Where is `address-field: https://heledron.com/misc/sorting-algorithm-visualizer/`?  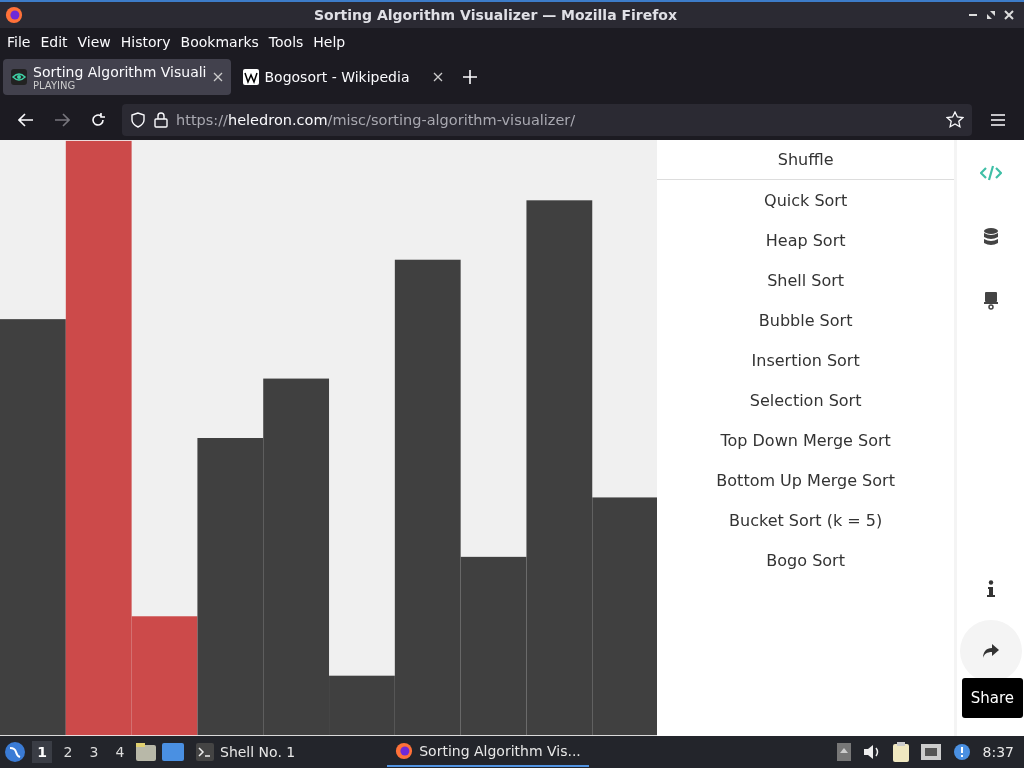
address-field: https://heledron.com/misc/sorting-algorithm-visualizer/ is located at coordinates (547, 119).